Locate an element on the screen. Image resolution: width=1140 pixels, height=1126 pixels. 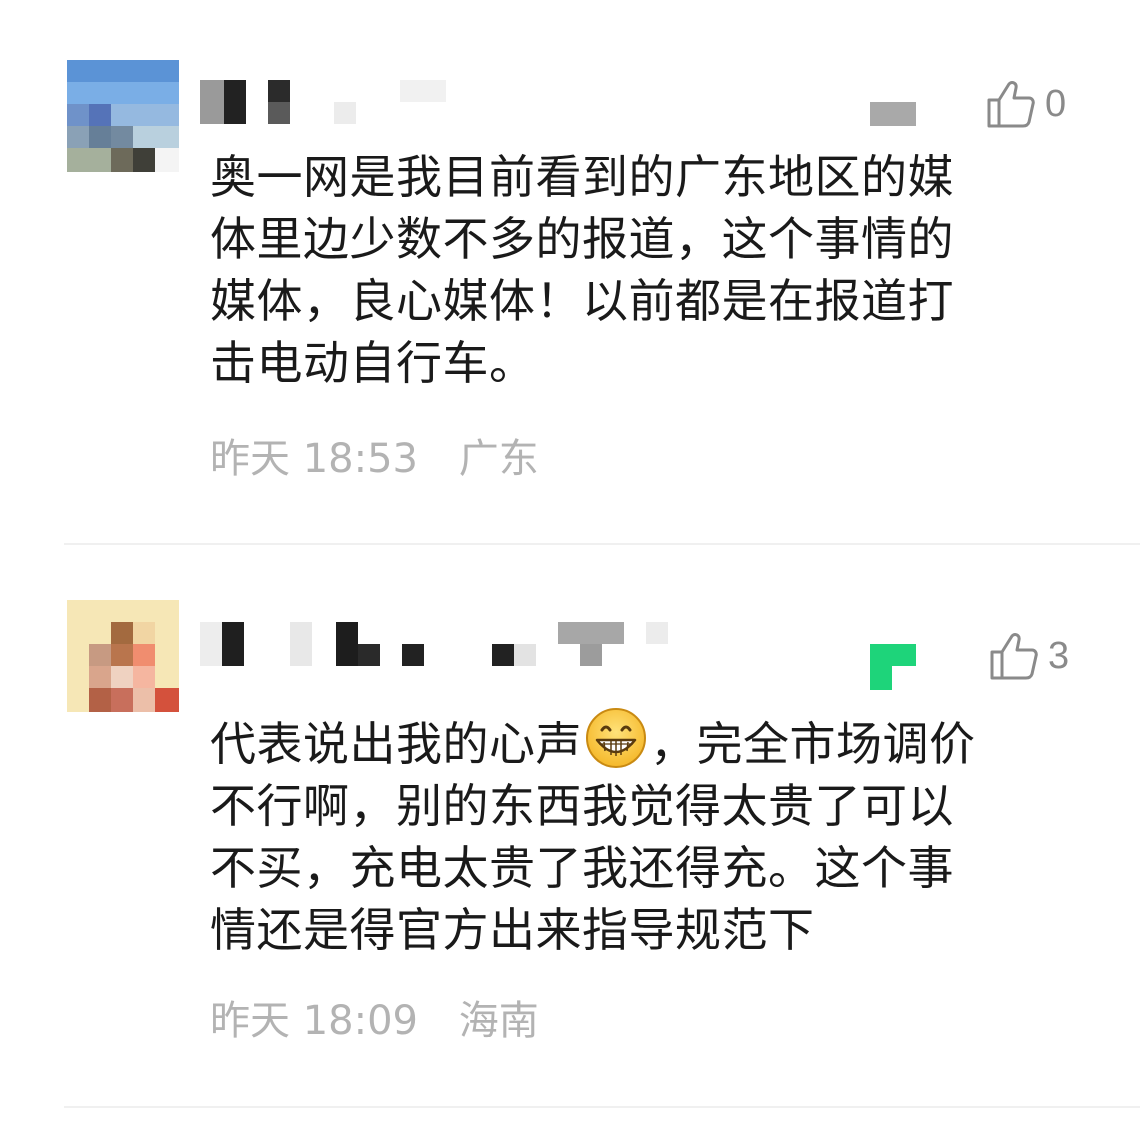
comment-line: 体里边少数不多的报道，这个事情的 is located at coordinates (582, 239).